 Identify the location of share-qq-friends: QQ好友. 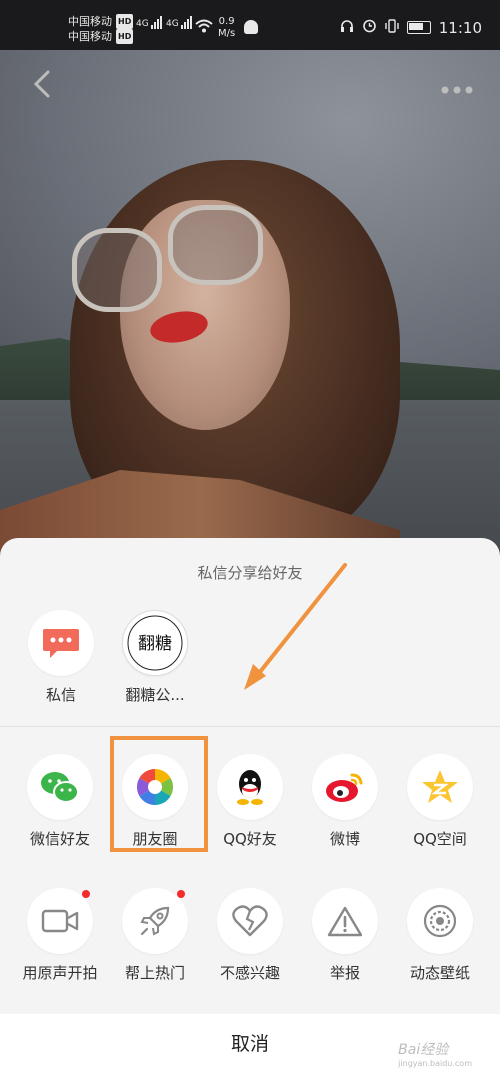
(250, 801).